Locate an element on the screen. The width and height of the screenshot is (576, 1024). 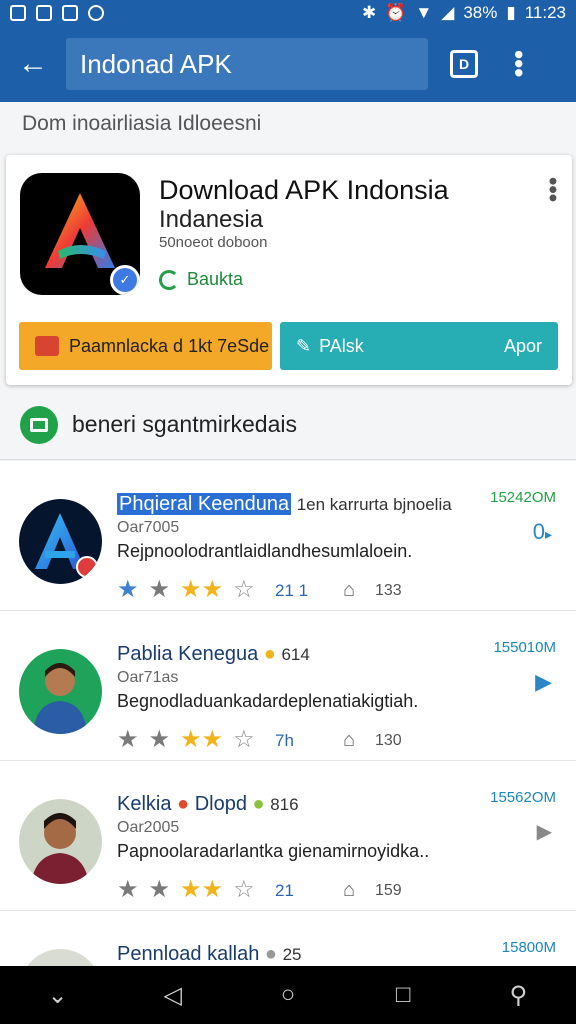
emoji-green-icon: ● is located at coordinates (258, 804).